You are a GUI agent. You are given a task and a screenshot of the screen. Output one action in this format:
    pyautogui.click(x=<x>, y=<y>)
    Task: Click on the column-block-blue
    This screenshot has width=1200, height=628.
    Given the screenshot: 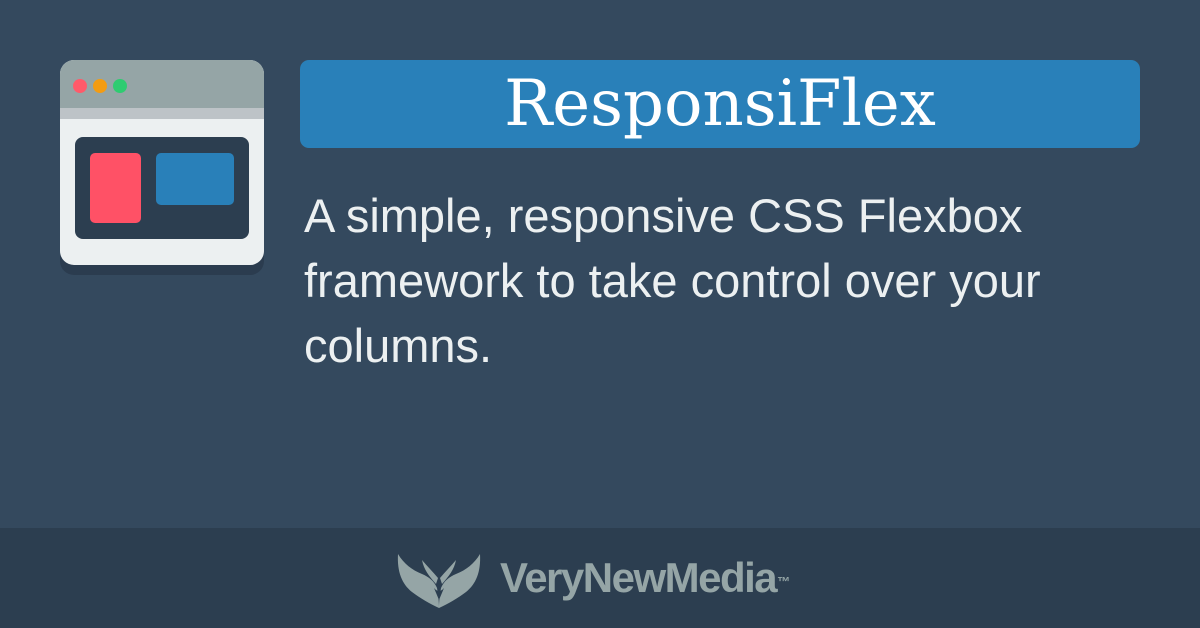 What is the action you would take?
    pyautogui.click(x=195, y=179)
    